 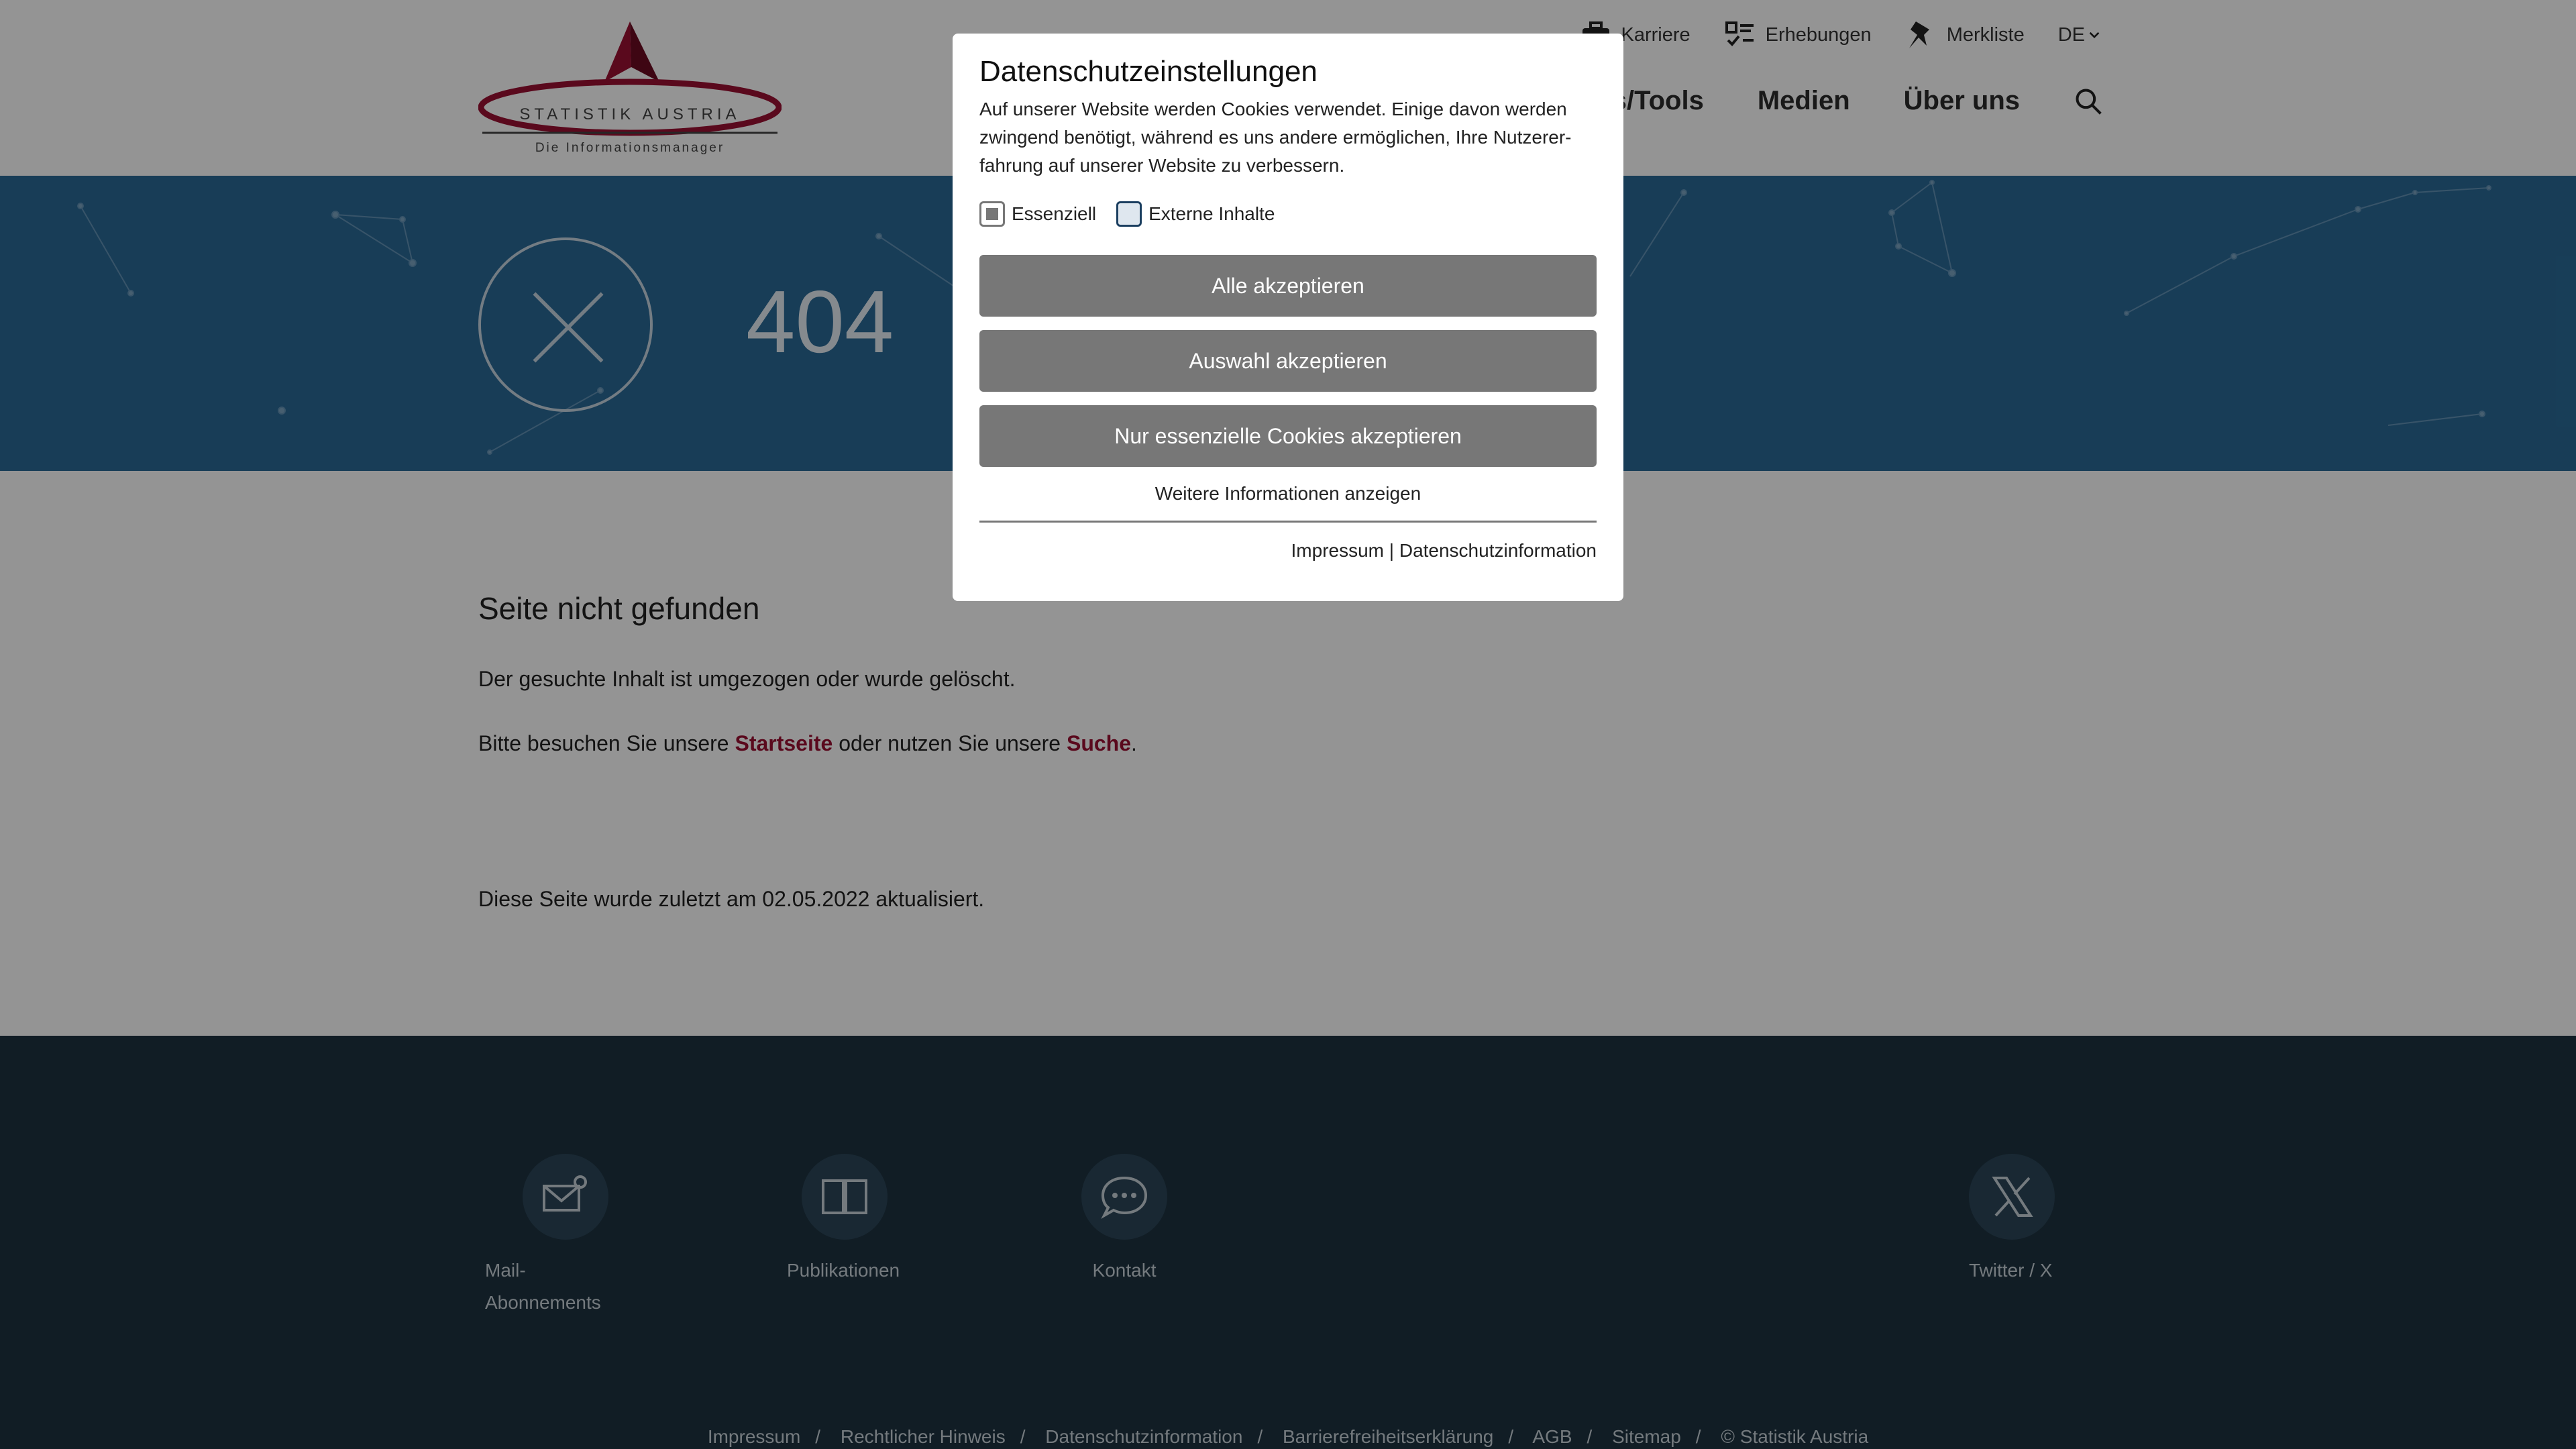 I want to click on cookie-categories: Essenziell Externe Inhalte, so click(x=1288, y=214).